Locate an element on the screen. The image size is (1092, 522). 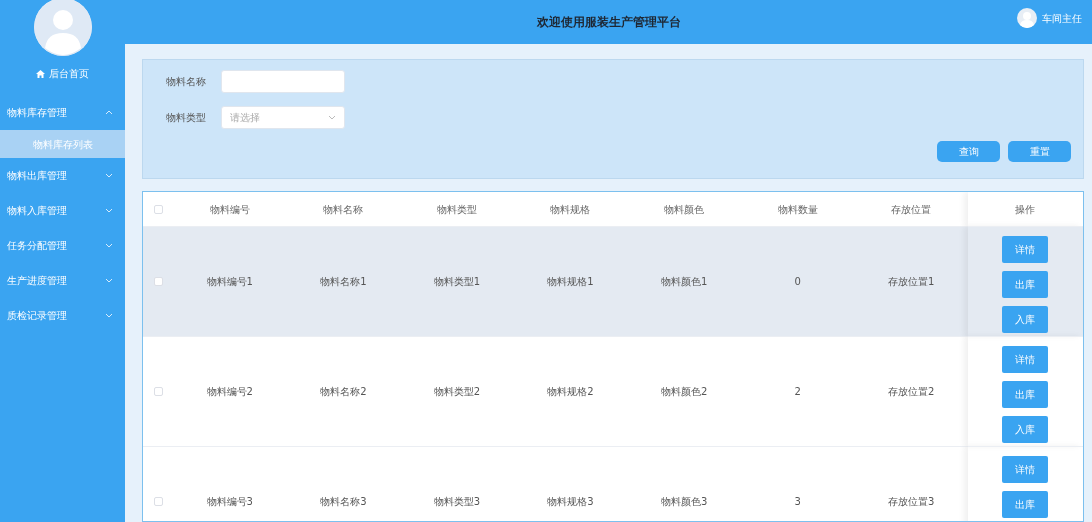
column-header: 物料名称 is located at coordinates (343, 209).